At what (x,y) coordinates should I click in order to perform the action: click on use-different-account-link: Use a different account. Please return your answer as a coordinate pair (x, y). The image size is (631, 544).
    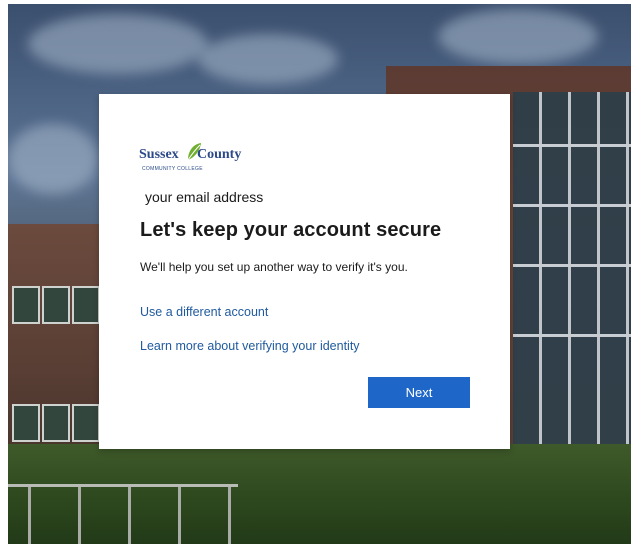
    Looking at the image, I should click on (204, 312).